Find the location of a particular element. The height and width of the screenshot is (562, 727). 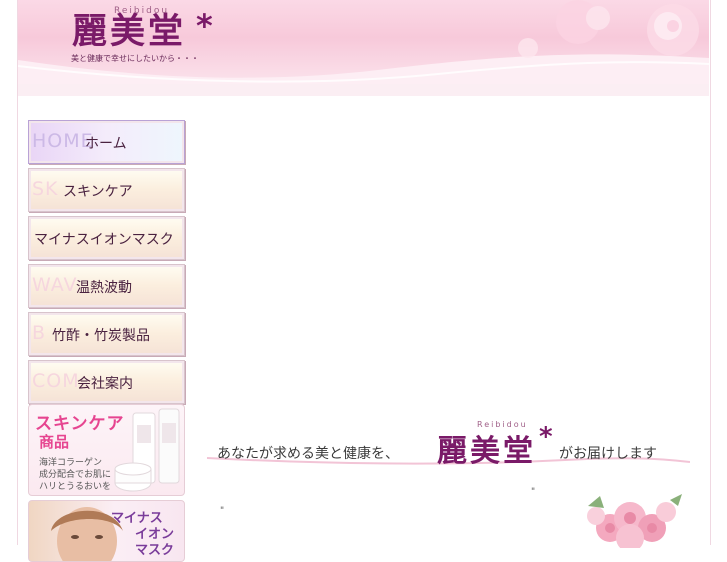

nav-thermal-wave-label: 温熱波動 is located at coordinates (104, 288).